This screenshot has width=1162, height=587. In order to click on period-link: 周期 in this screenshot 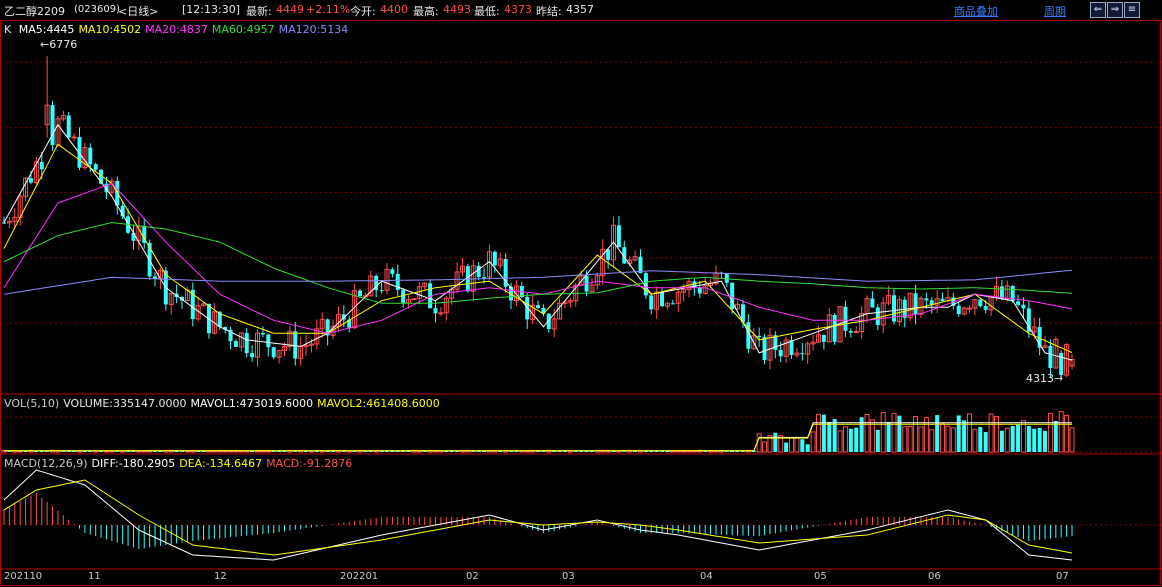, I will do `click(1055, 11)`.